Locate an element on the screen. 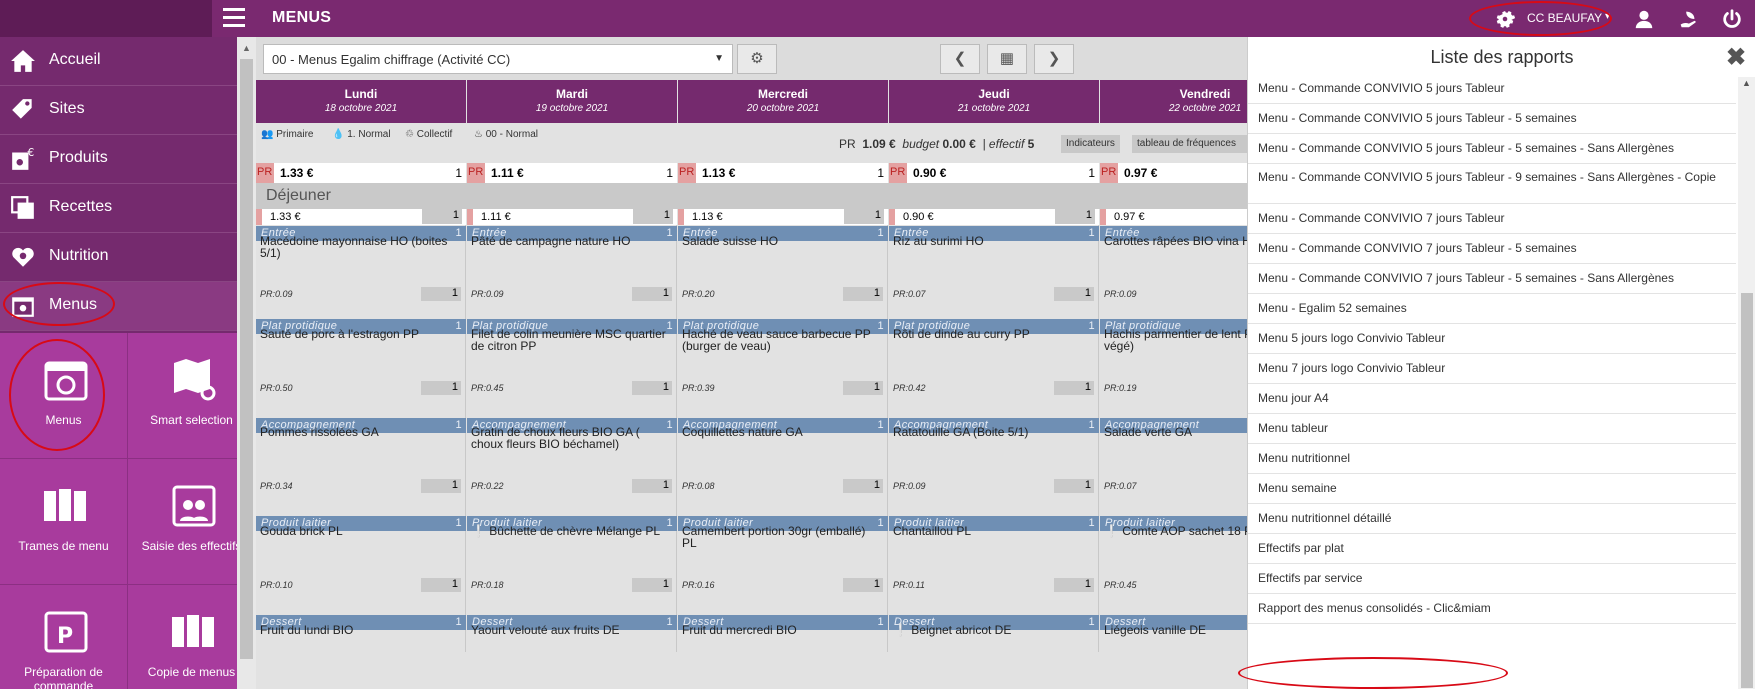 Image resolution: width=1755 pixels, height=689 pixels. effectif-label: | effectif is located at coordinates (1003, 144).